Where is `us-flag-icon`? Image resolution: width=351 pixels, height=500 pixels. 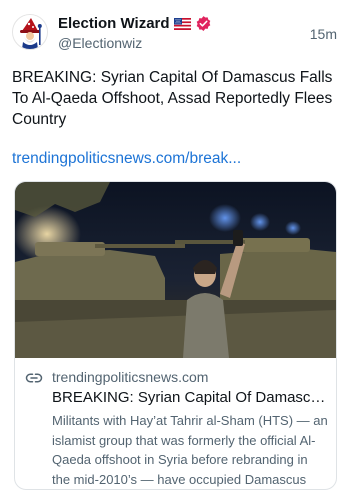 us-flag-icon is located at coordinates (182, 23).